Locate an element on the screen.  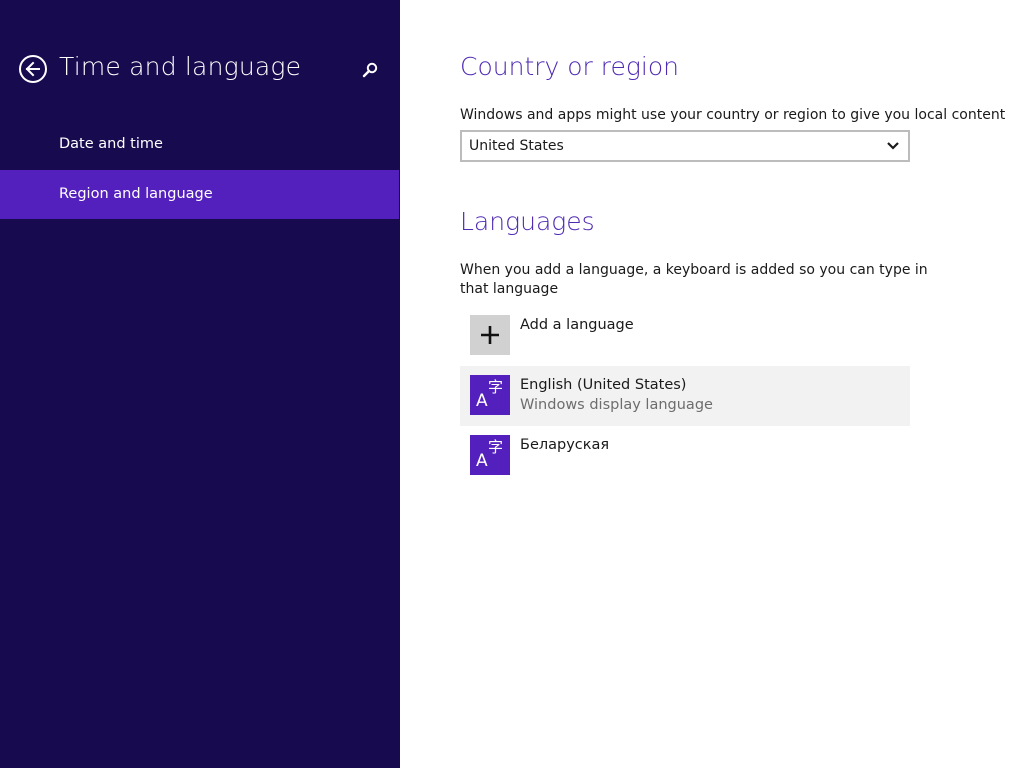
search-button is located at coordinates (370, 70).